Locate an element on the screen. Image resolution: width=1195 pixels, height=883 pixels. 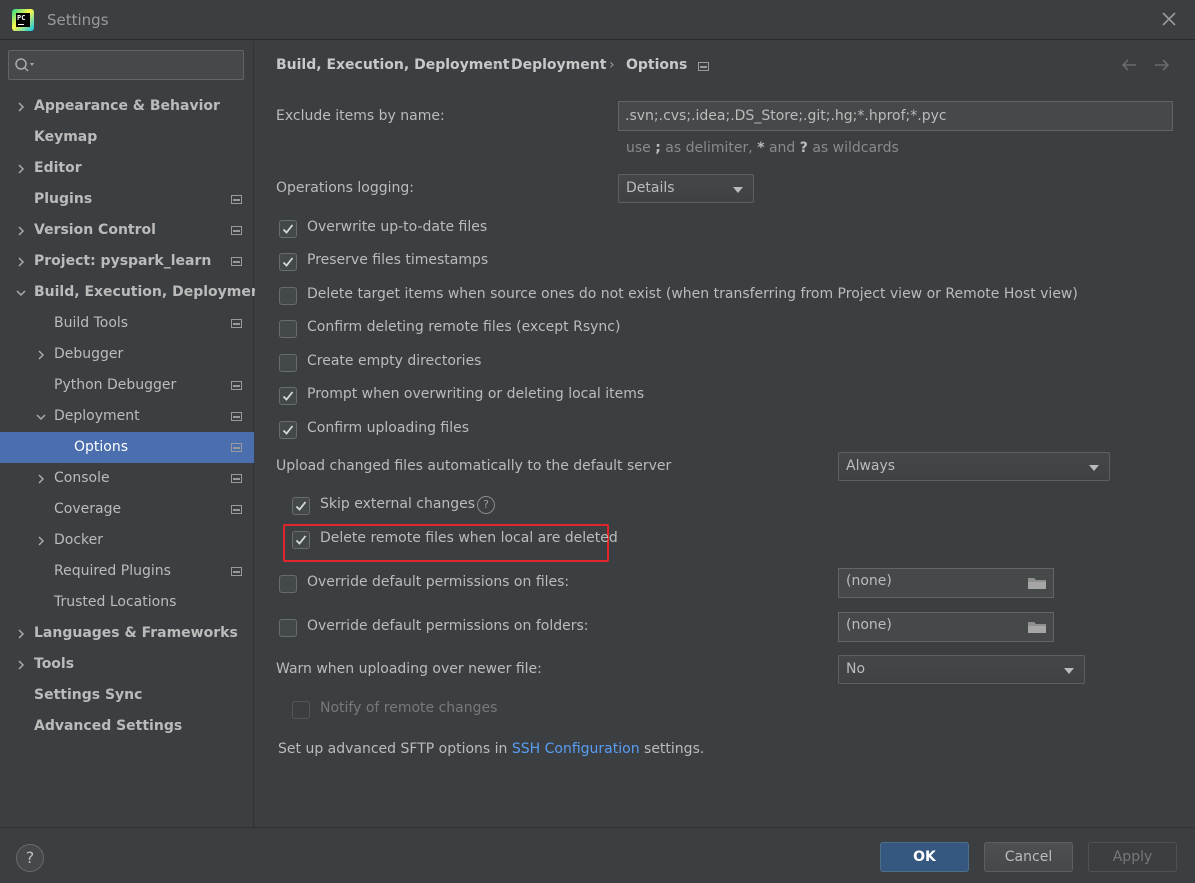
sidebar-item-label: Debugger is located at coordinates (89, 354).